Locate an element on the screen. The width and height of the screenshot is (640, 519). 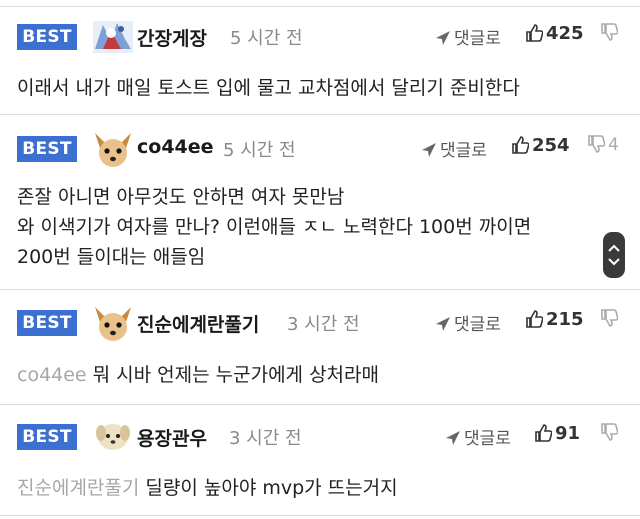
like-button: 215 is located at coordinates (554, 319).